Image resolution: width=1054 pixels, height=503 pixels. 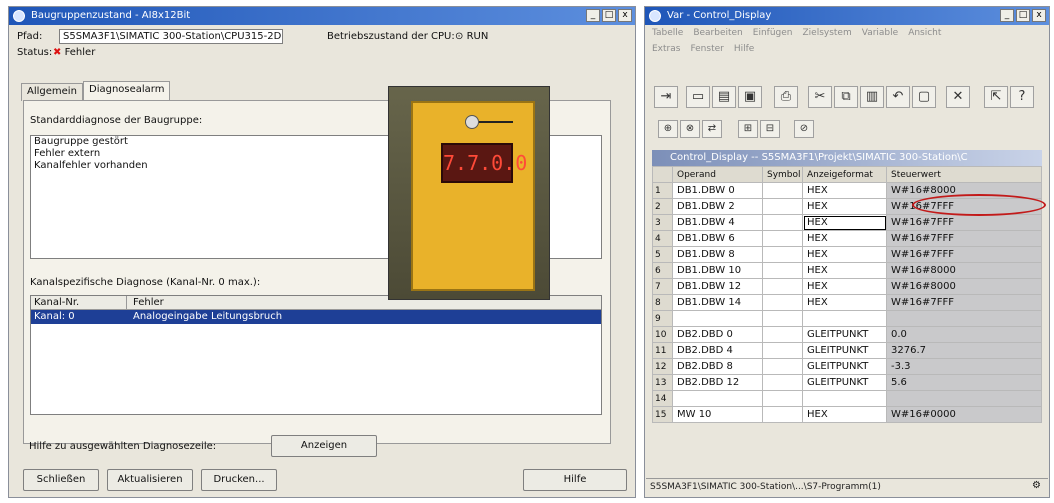 I want to click on cut-icon: ✂, so click(x=820, y=97).